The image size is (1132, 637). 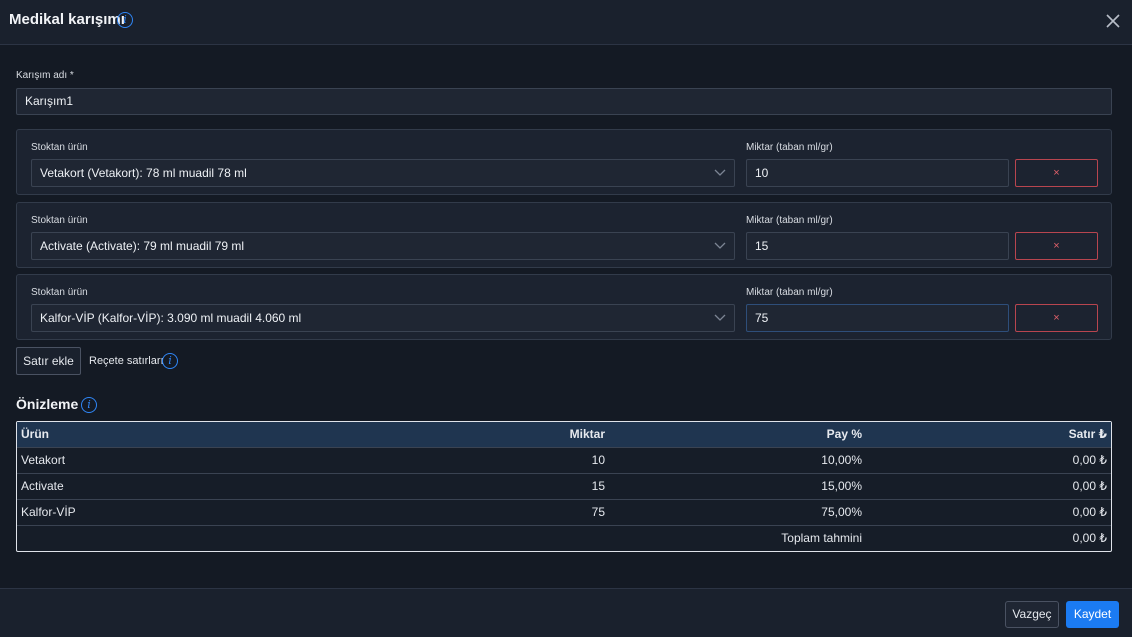 What do you see at coordinates (564, 539) in the screenshot?
I see `table-total-row: Toplam tahmini 0,00 ₺` at bounding box center [564, 539].